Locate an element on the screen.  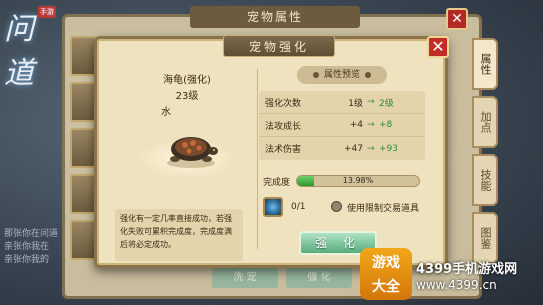
side-tabs: 属性 加点 技能 图鉴 is located at coordinates (487, 154).